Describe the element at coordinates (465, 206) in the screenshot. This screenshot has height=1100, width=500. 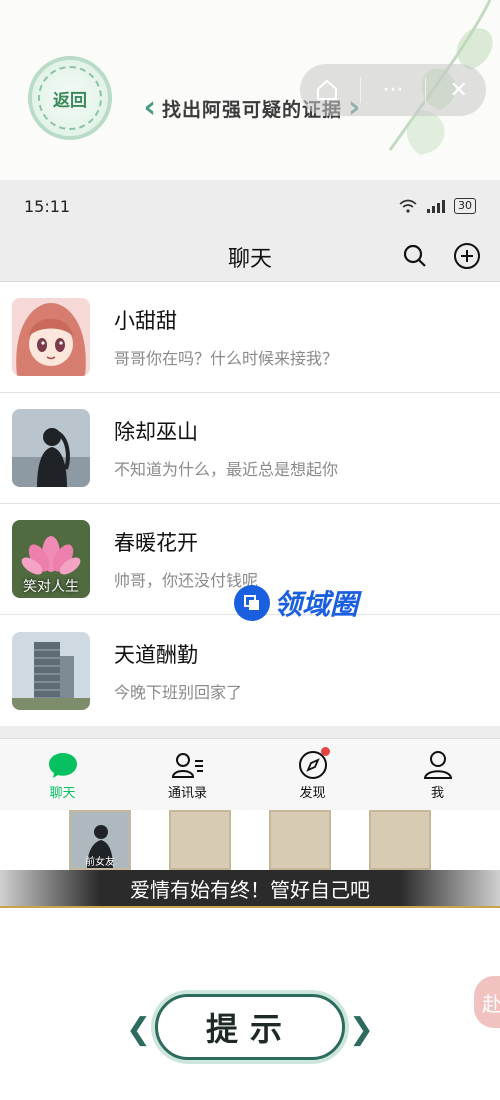
I see `battery-icon: 30` at that location.